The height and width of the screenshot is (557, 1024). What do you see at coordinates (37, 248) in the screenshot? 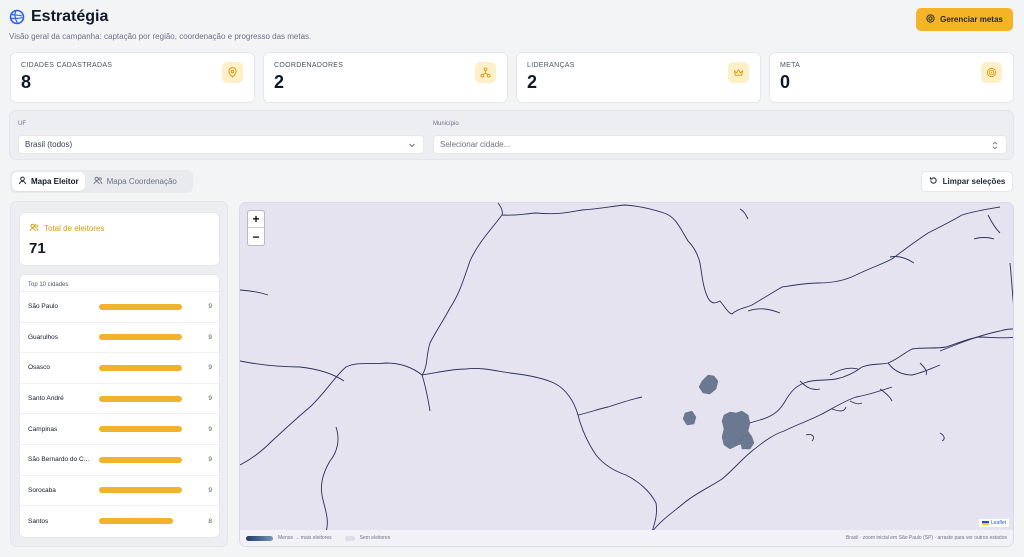
I see `total-voters-value: 71` at bounding box center [37, 248].